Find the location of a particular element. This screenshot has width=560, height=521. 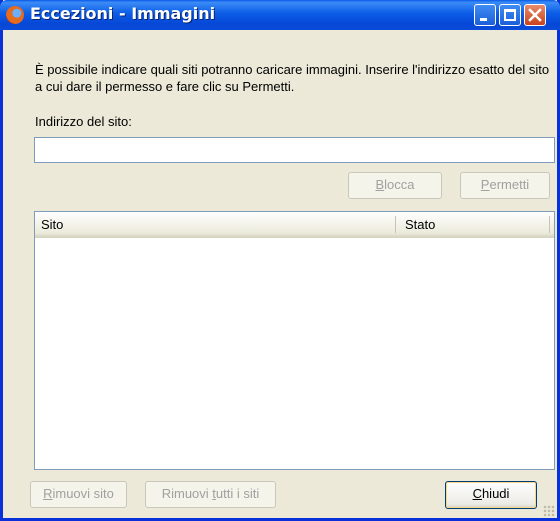

remove-all-label-prefix: Rimuovi is located at coordinates (187, 493).